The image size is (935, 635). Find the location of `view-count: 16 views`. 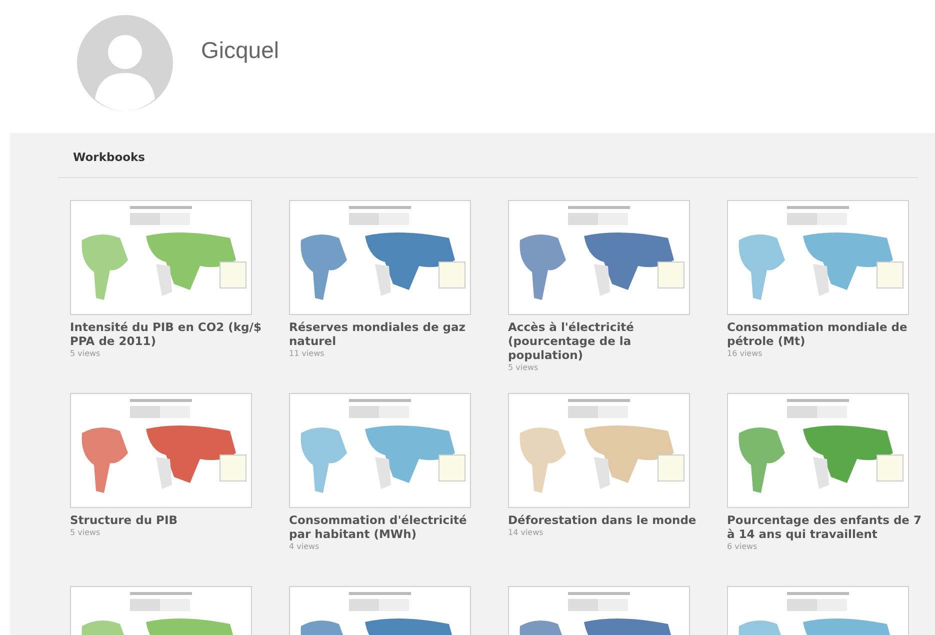

view-count: 16 views is located at coordinates (745, 353).